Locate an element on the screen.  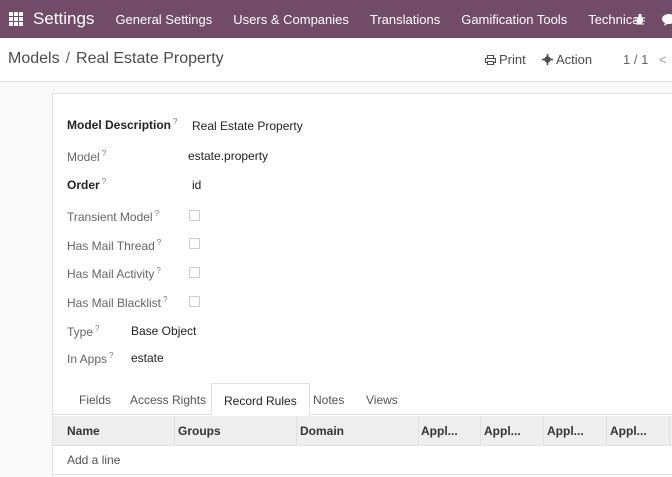
type-value: Base Object is located at coordinates (164, 331).